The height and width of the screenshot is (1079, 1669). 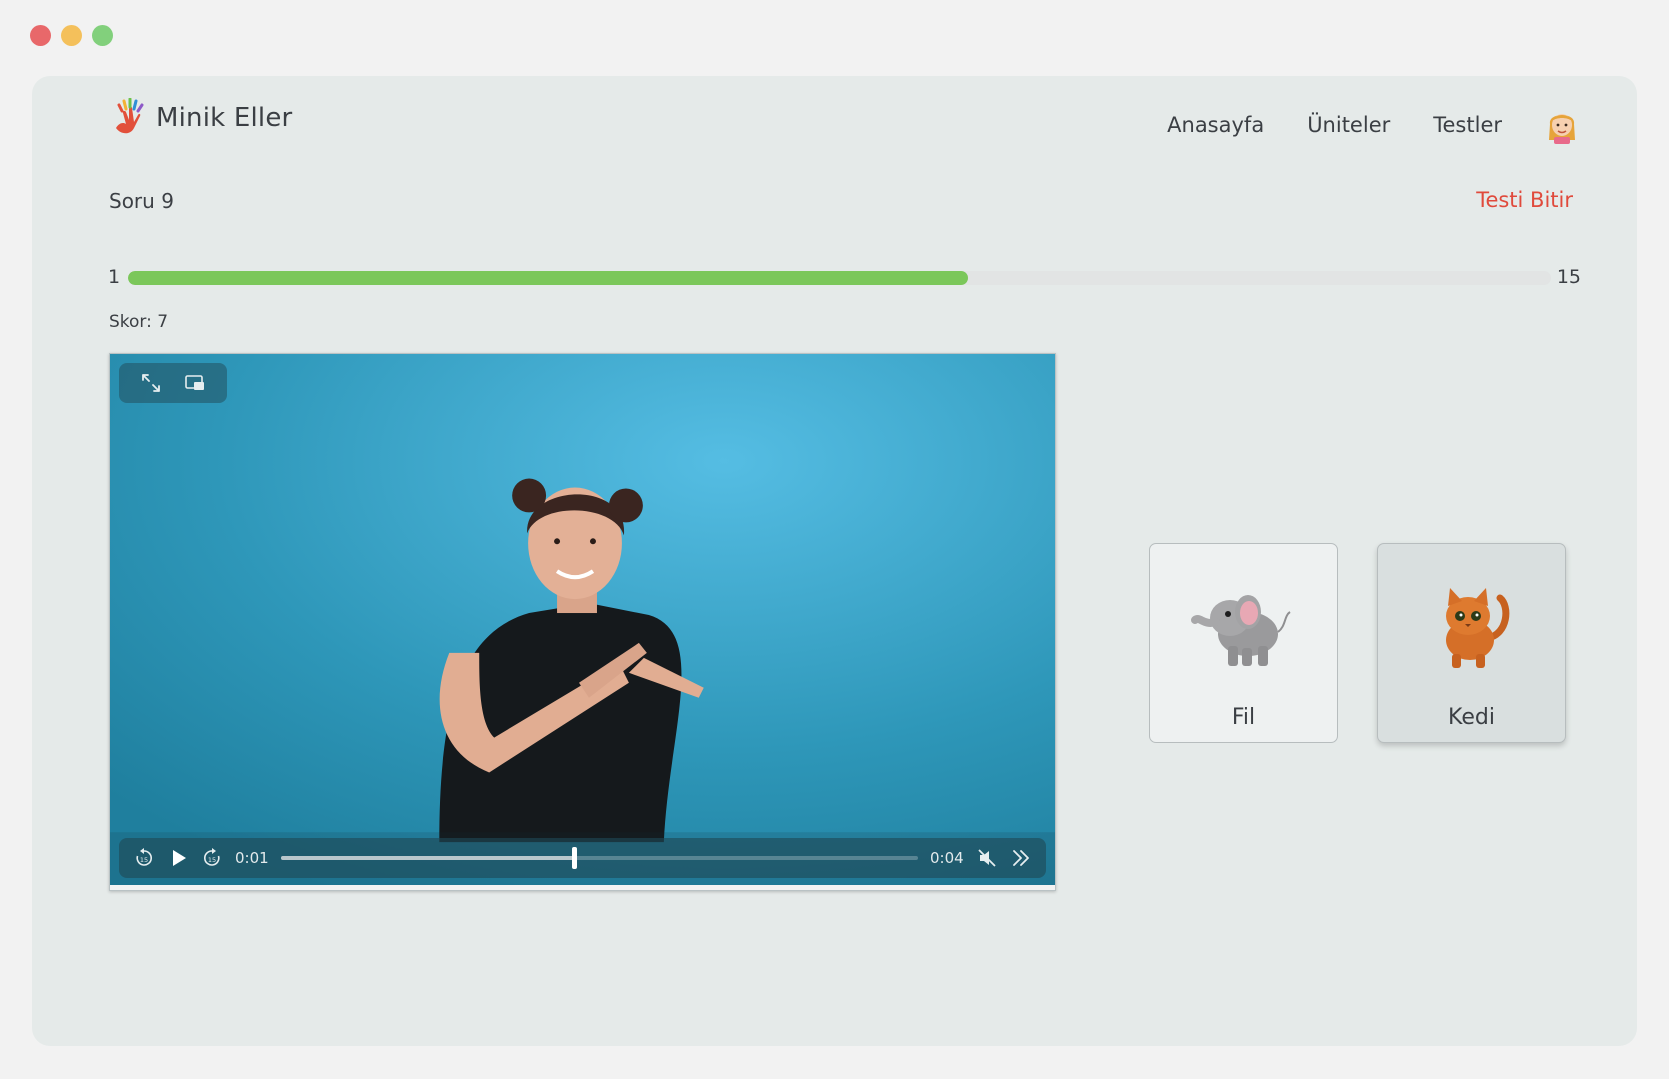 What do you see at coordinates (1478, 628) in the screenshot?
I see `cat-icon` at bounding box center [1478, 628].